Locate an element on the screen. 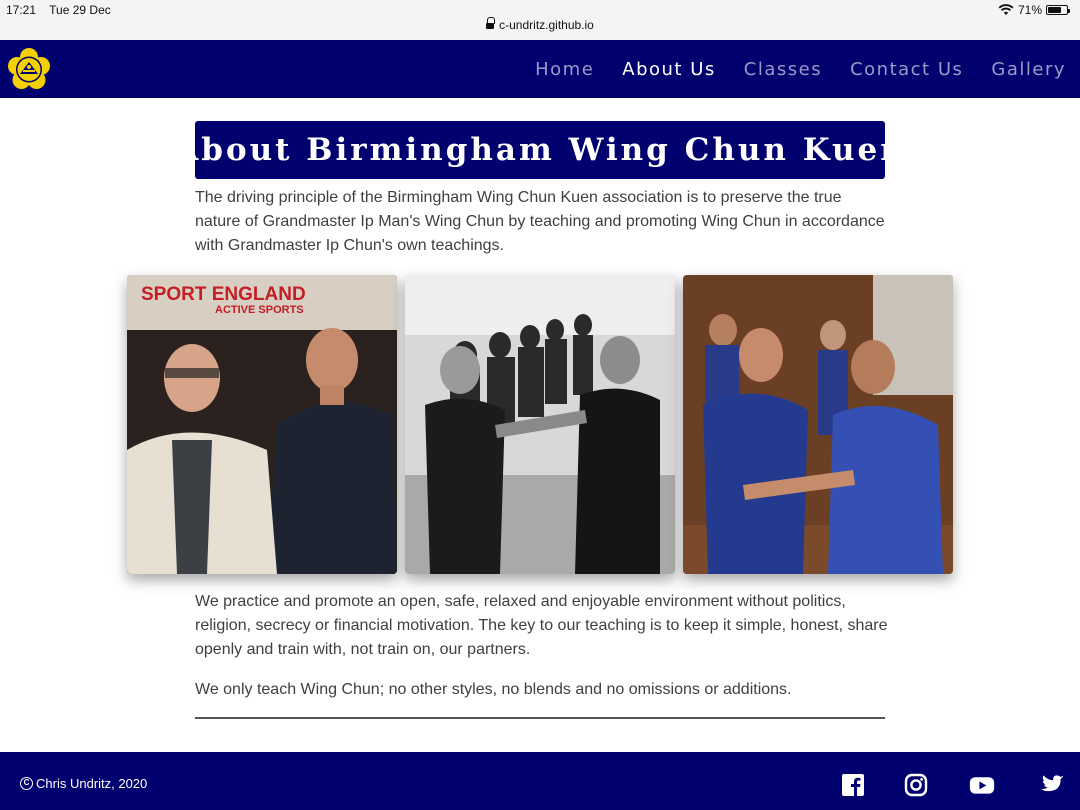 The height and width of the screenshot is (810, 1080). copyright-icon: C is located at coordinates (26, 783).